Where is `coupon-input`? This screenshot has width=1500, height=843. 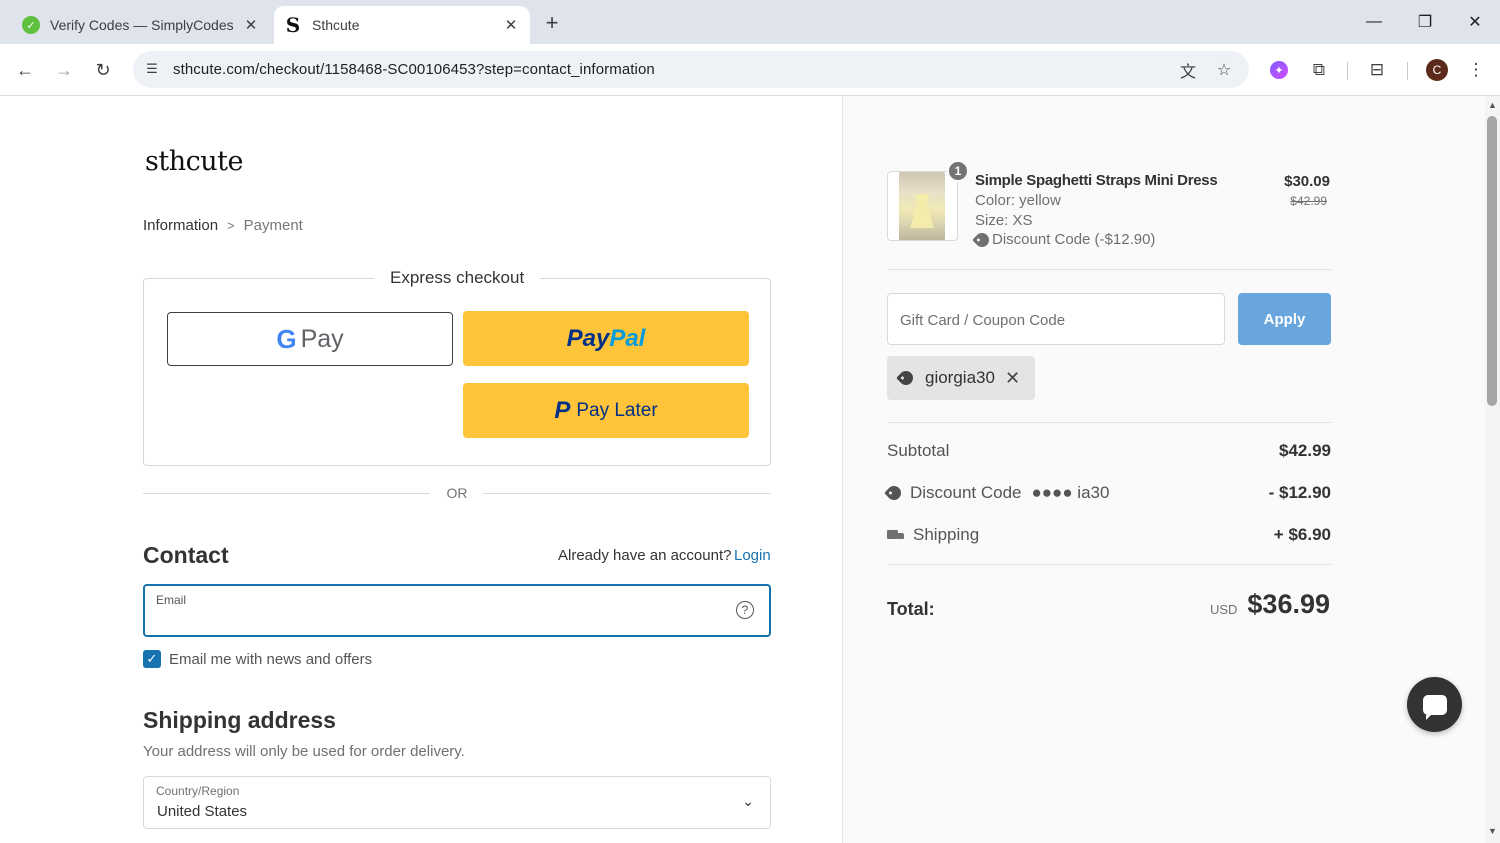 coupon-input is located at coordinates (1055, 320).